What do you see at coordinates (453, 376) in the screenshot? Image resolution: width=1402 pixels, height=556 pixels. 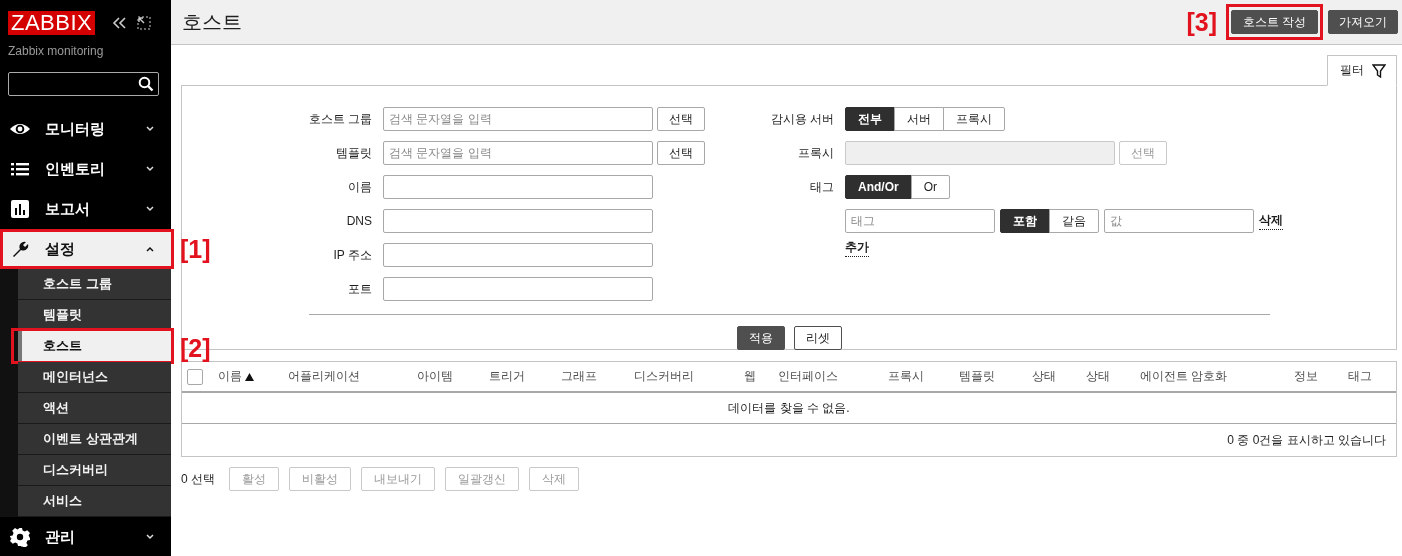 I see `column-header: 아이템` at bounding box center [453, 376].